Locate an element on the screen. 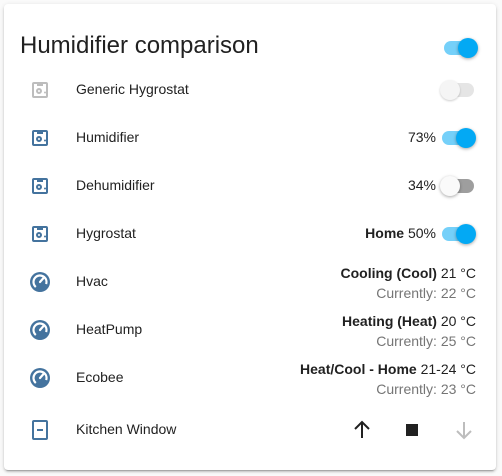  entity-row-kitchen-window: Kitchen Window is located at coordinates (250, 430).